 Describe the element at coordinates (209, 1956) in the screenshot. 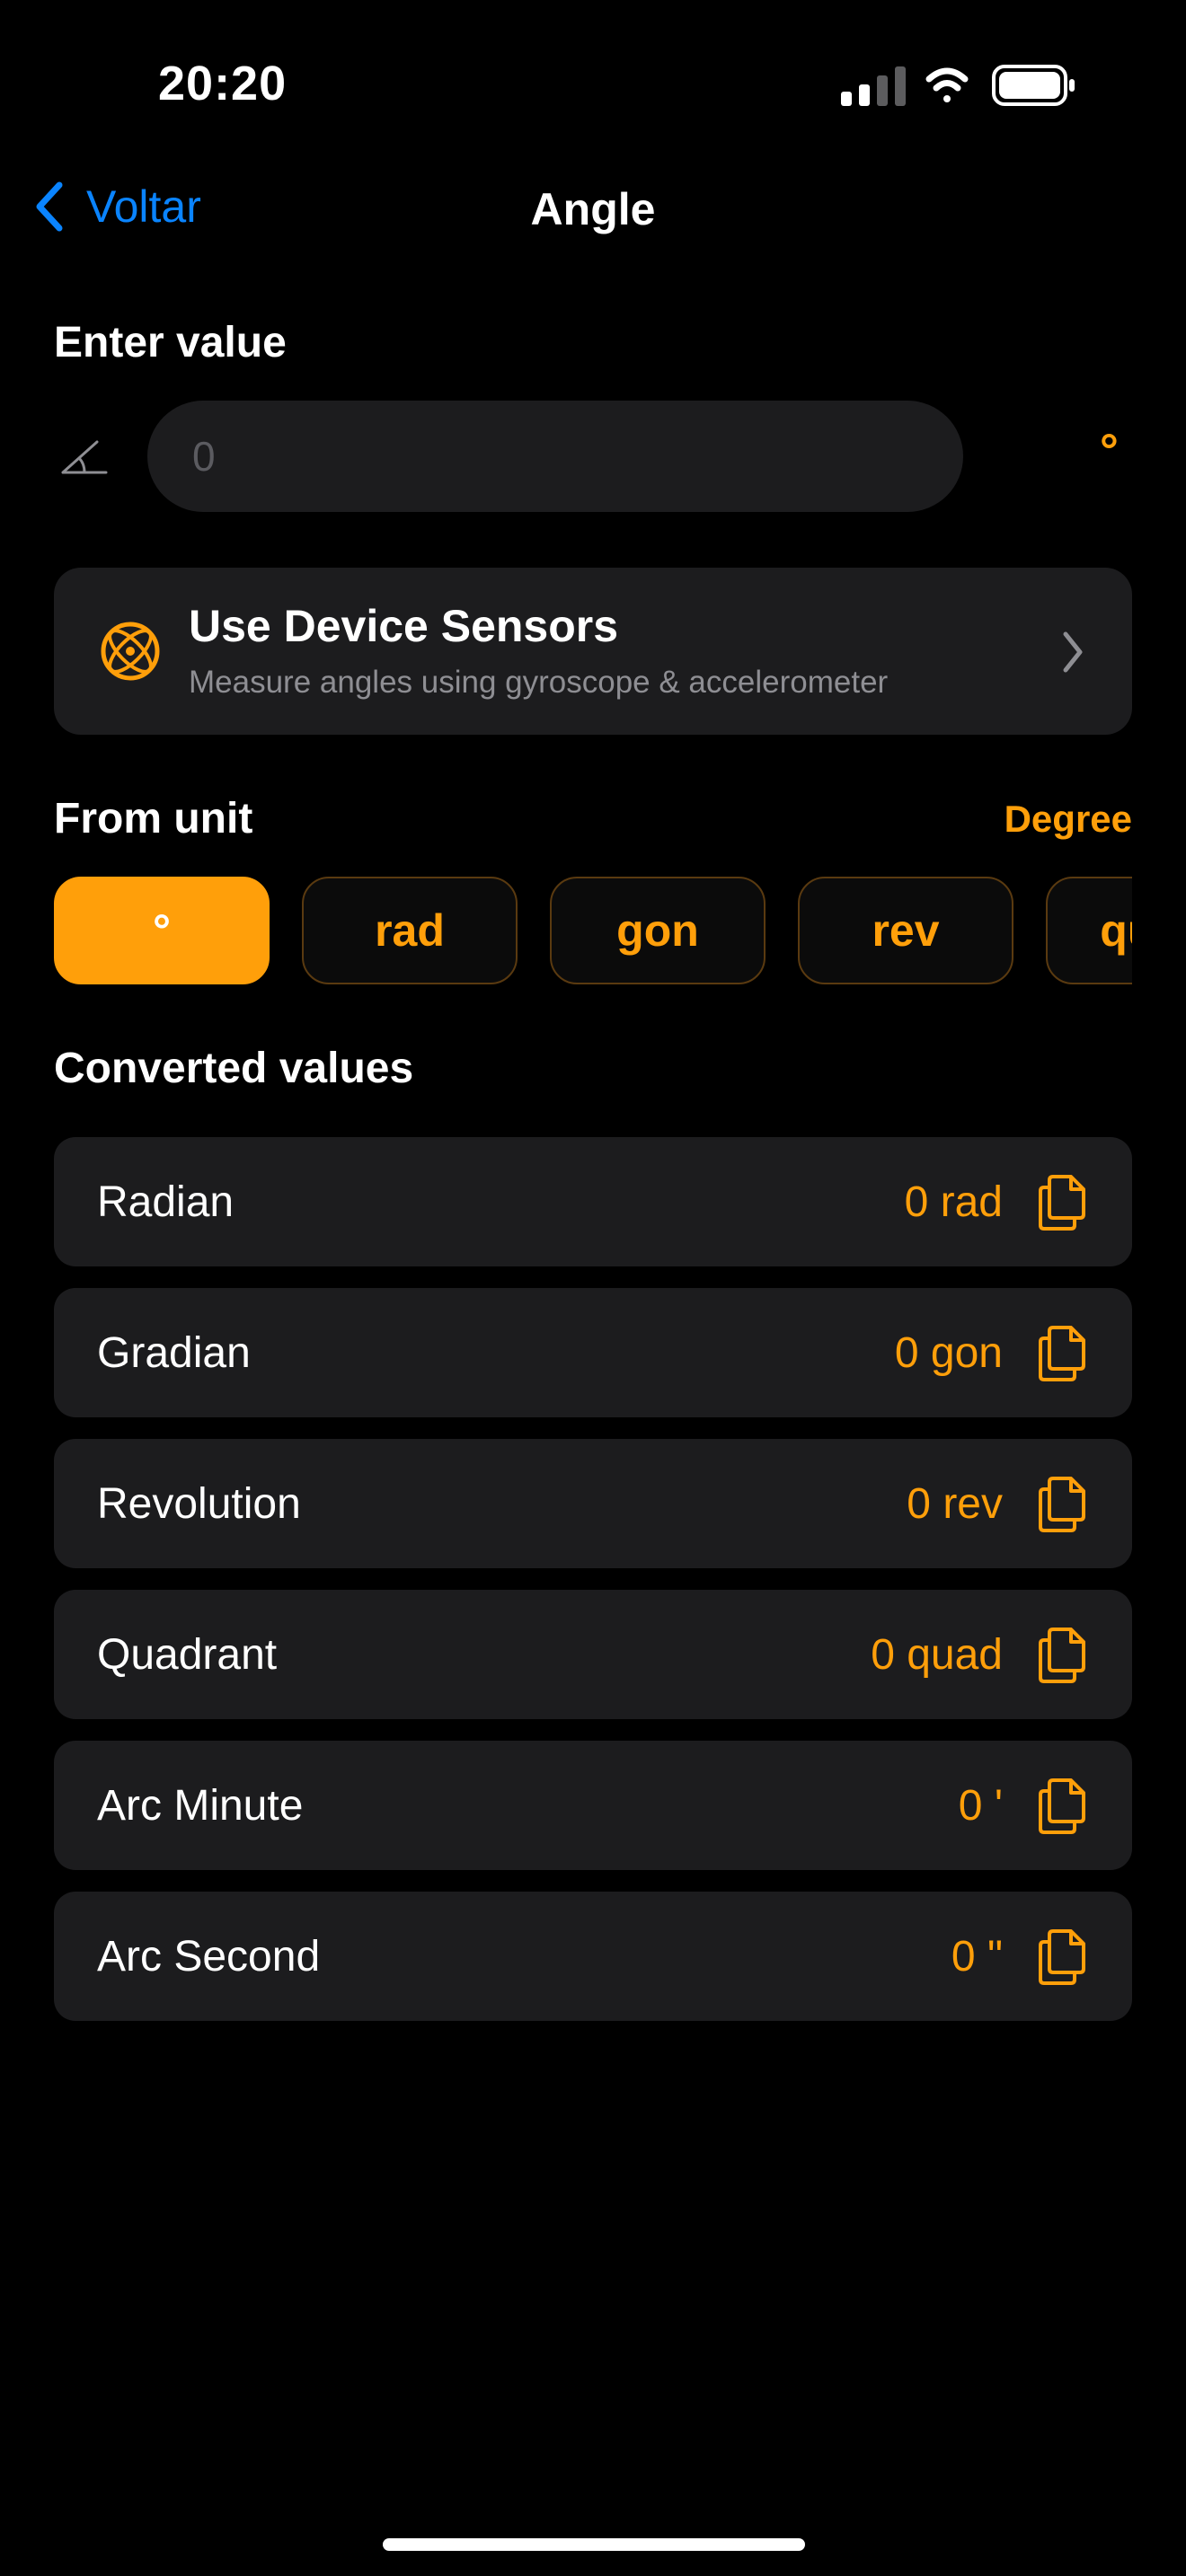

I see `row-label: Arc Second` at that location.